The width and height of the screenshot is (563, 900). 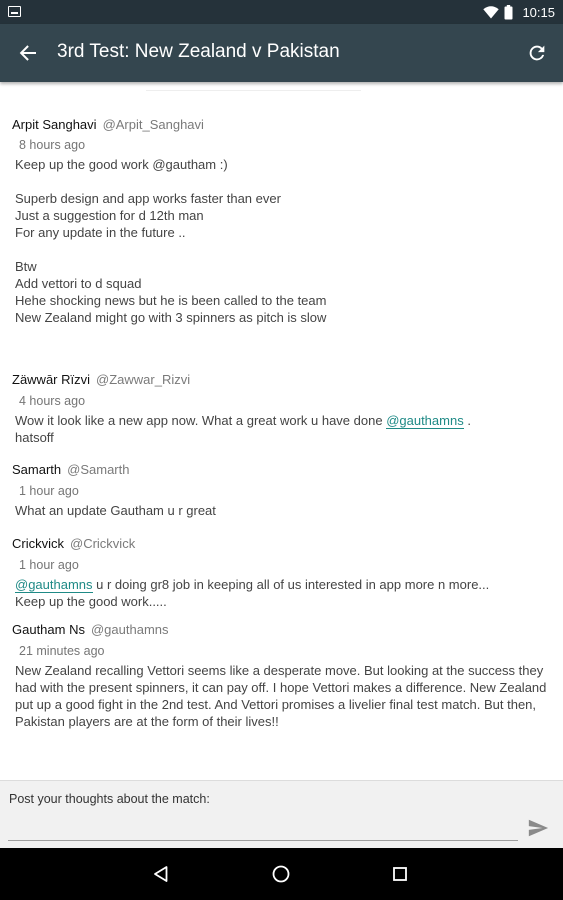 What do you see at coordinates (281, 12) in the screenshot?
I see `status-bar: 10:15` at bounding box center [281, 12].